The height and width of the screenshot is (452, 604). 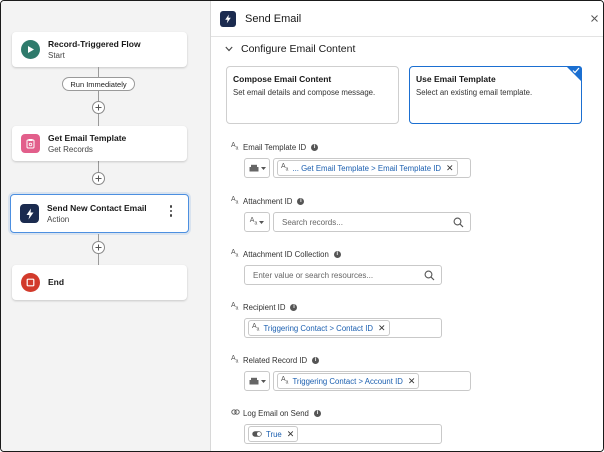 I want to click on resource-type-picker: Aa, so click(x=257, y=222).